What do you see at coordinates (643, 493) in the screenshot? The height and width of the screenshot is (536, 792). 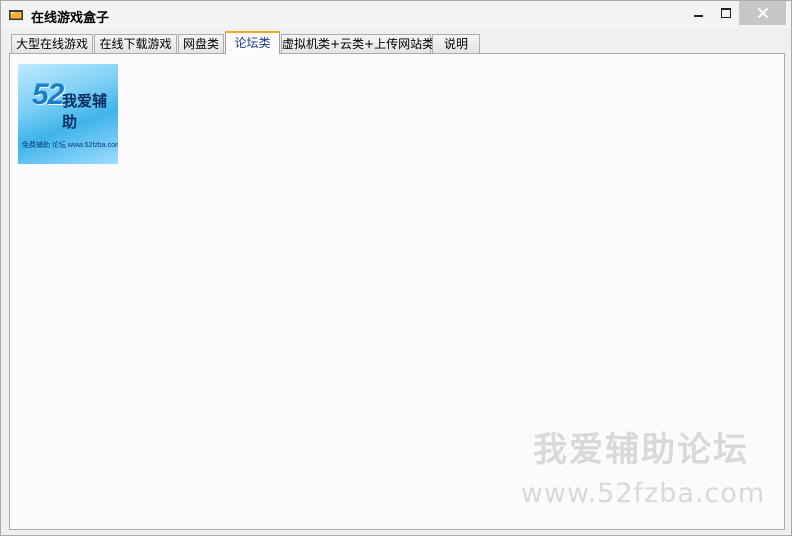 I see `watermark-url: www.52fzba.com` at bounding box center [643, 493].